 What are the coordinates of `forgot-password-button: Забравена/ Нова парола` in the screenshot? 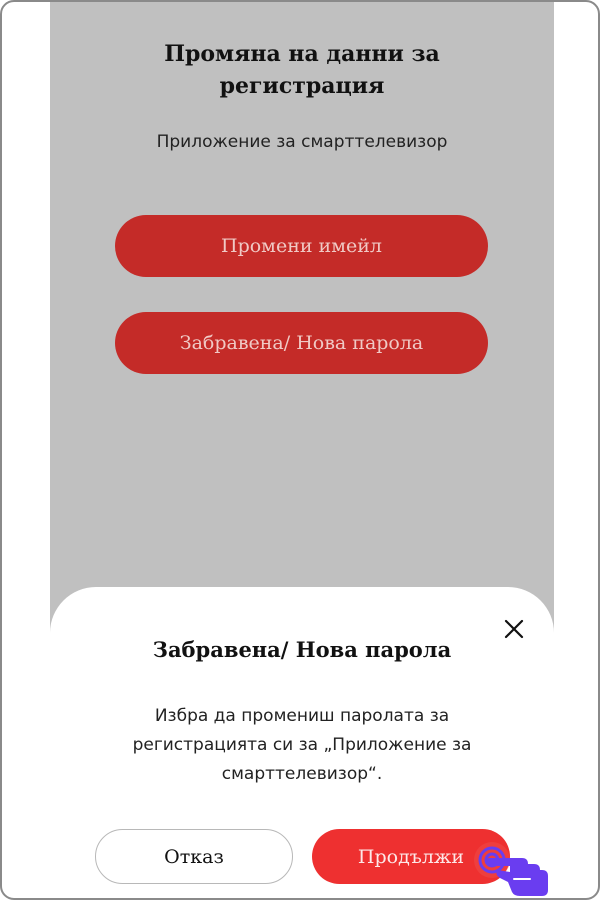 It's located at (301, 343).